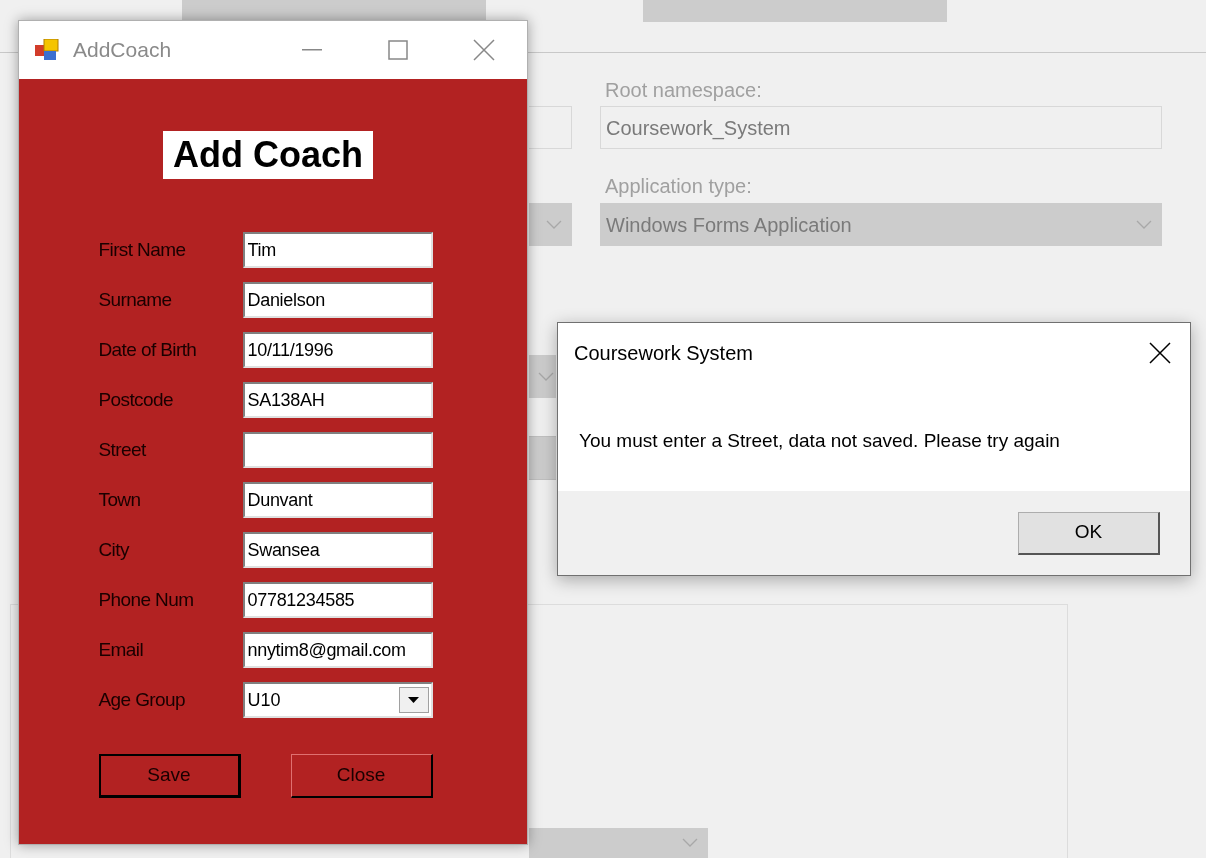 The width and height of the screenshot is (1206, 858). I want to click on caret-icon, so click(413, 700).